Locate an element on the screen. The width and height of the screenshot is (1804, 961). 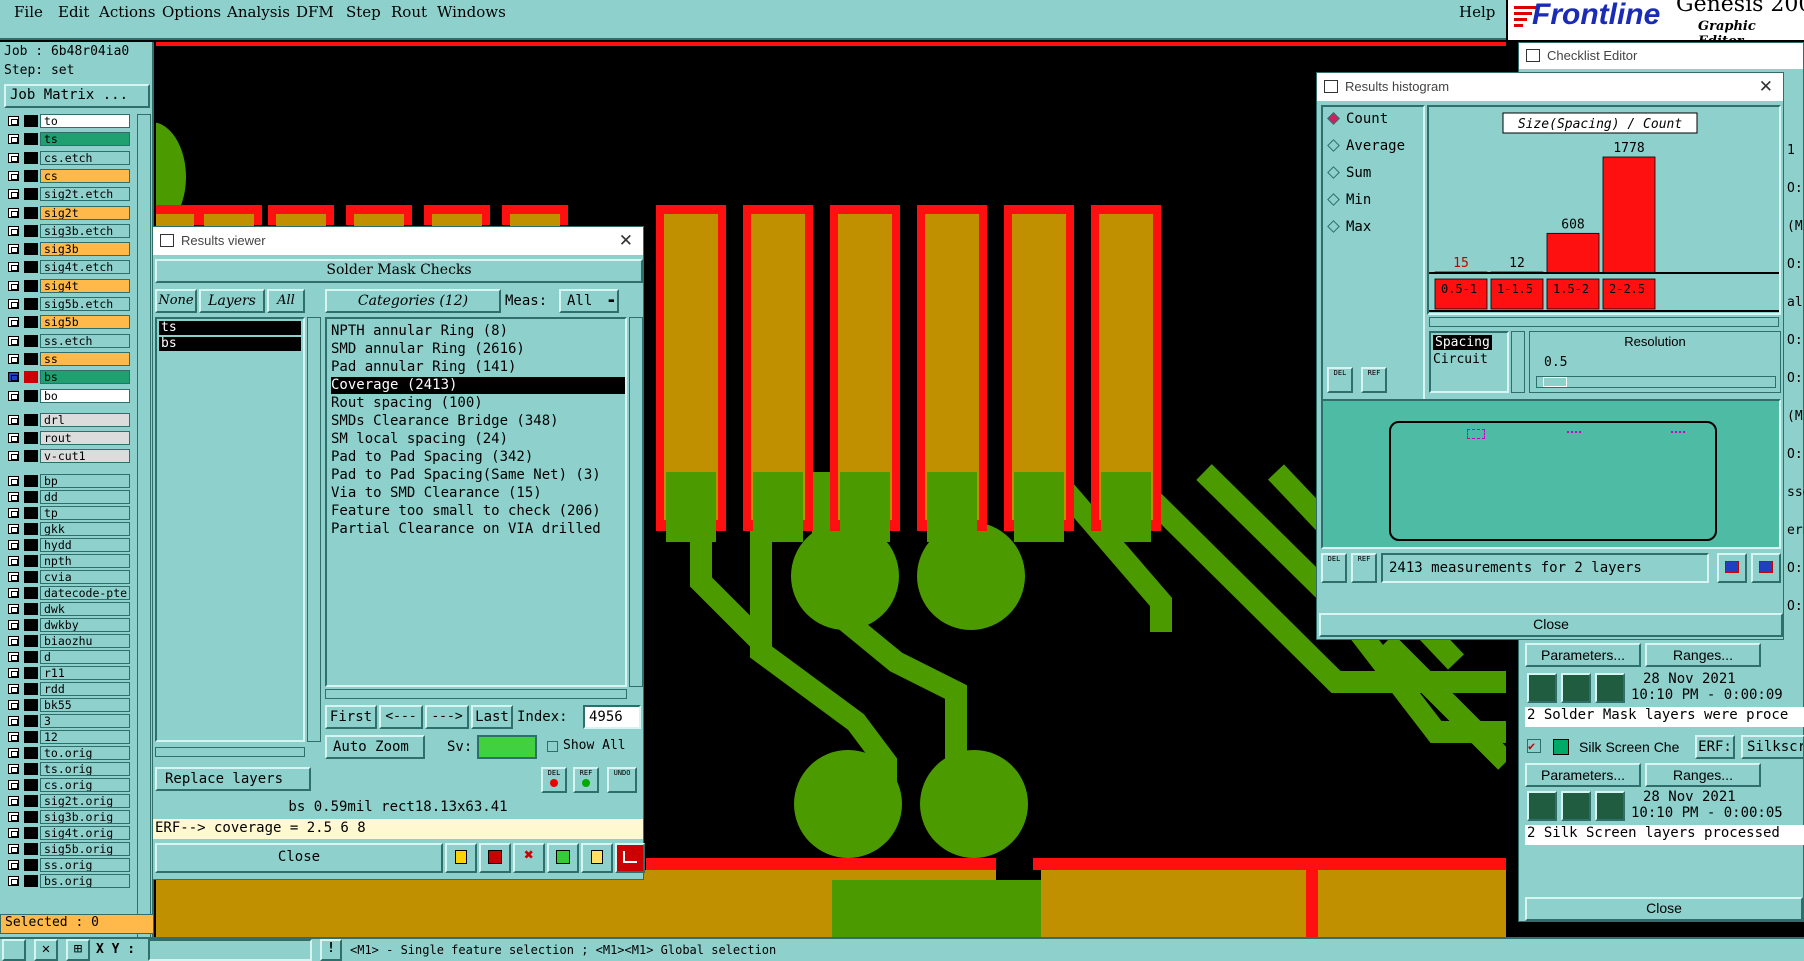
layer-list-scrollbar is located at coordinates (144, 533).